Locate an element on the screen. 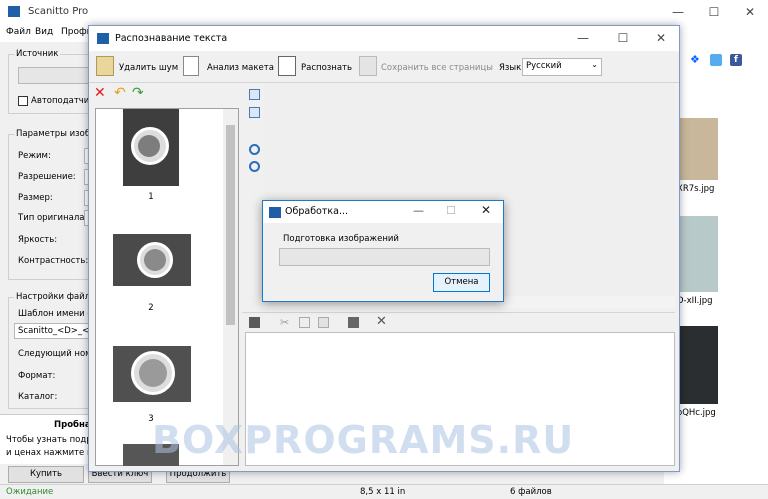  source-select is located at coordinates (54, 75).